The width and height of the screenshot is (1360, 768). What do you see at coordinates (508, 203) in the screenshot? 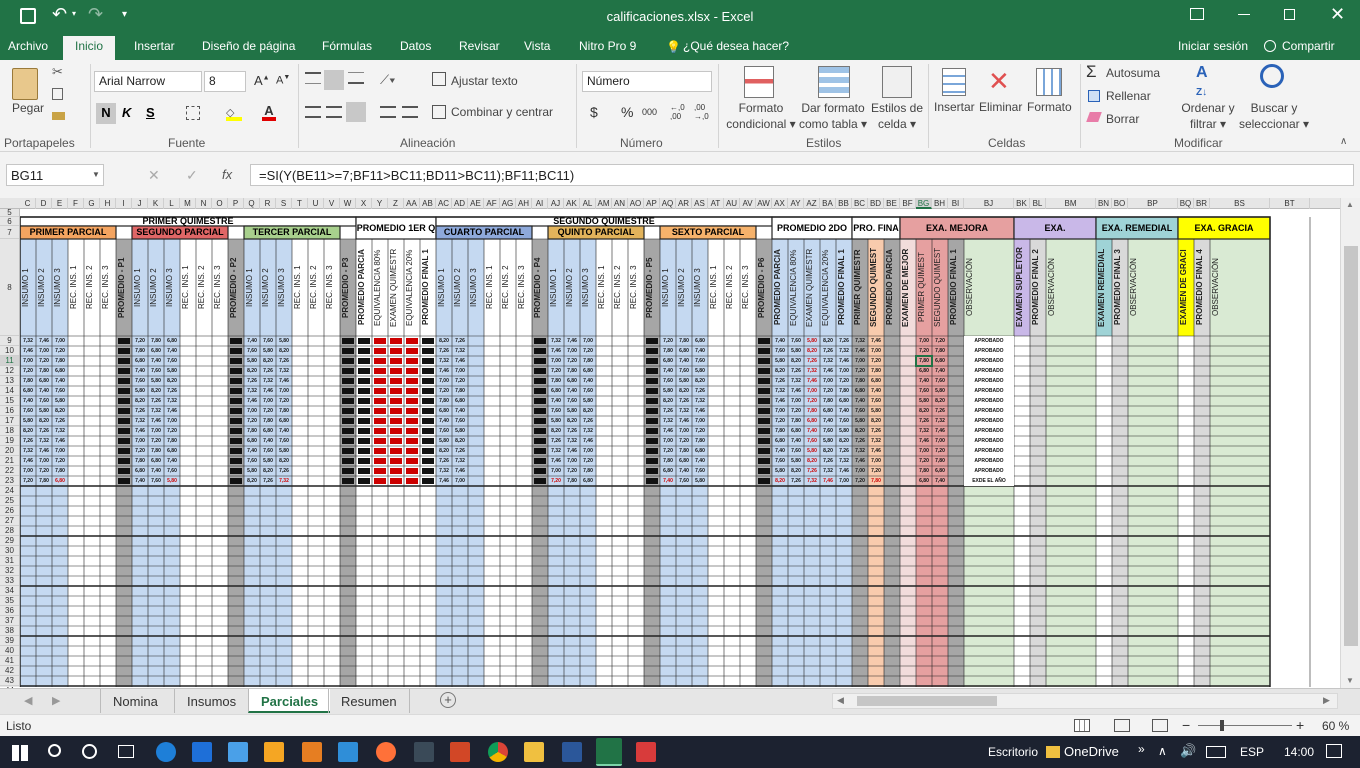
I see `column-header: AG` at bounding box center [508, 203].